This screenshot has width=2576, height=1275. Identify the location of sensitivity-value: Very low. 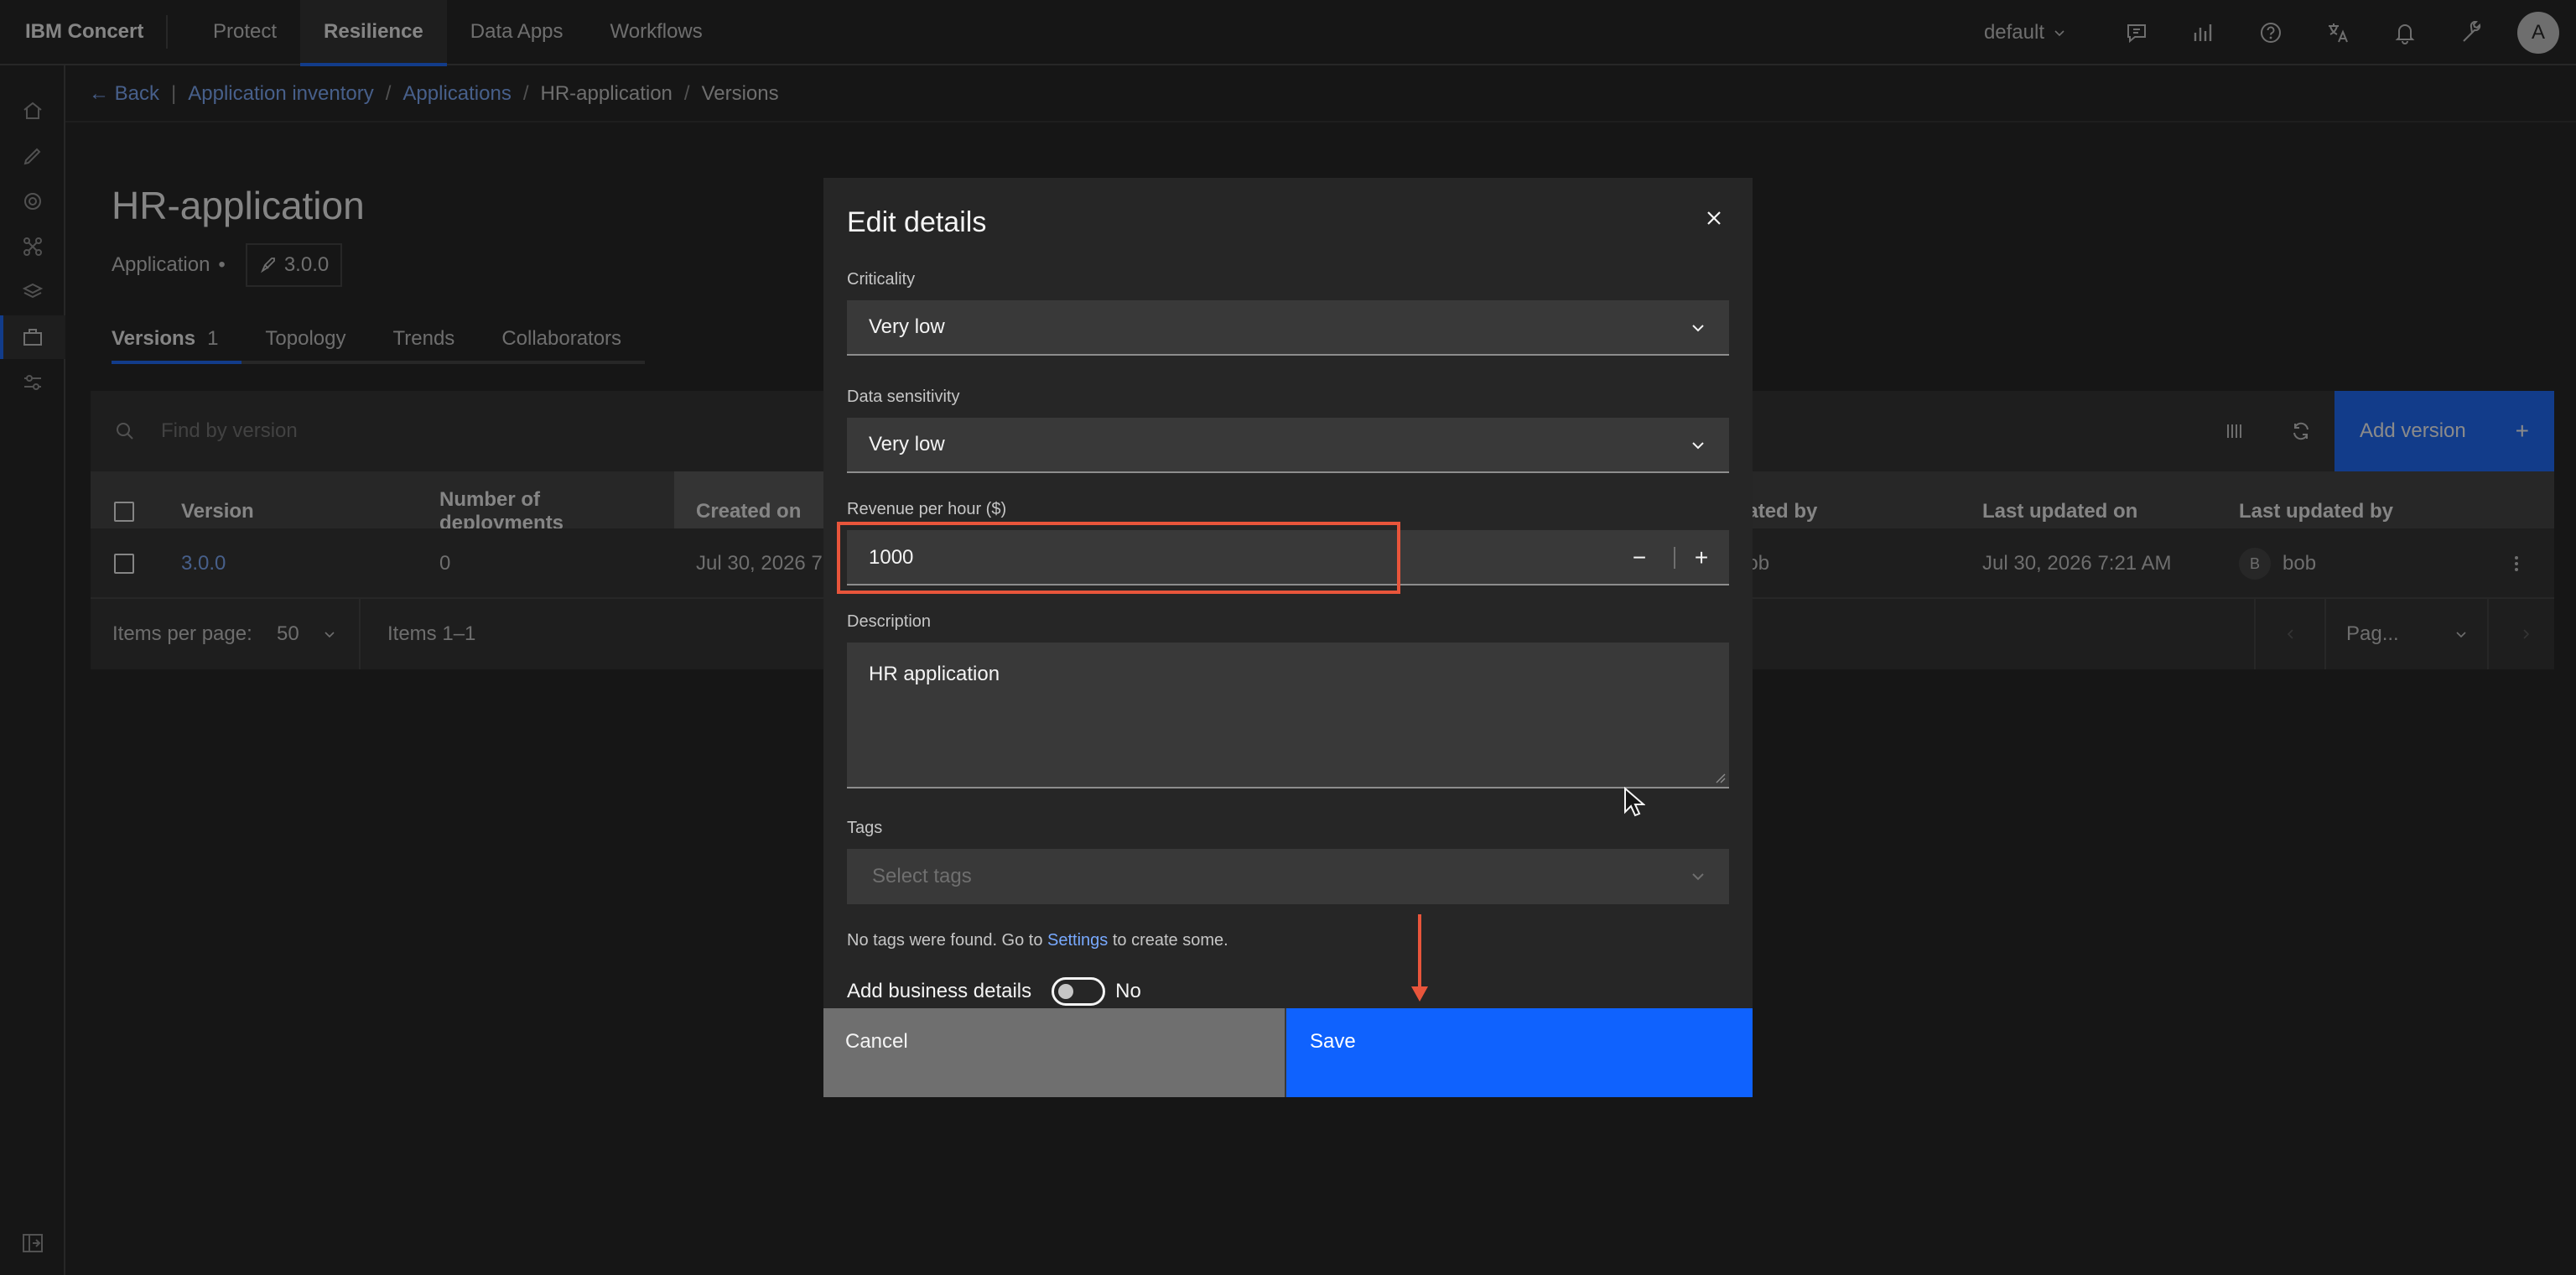
(907, 444).